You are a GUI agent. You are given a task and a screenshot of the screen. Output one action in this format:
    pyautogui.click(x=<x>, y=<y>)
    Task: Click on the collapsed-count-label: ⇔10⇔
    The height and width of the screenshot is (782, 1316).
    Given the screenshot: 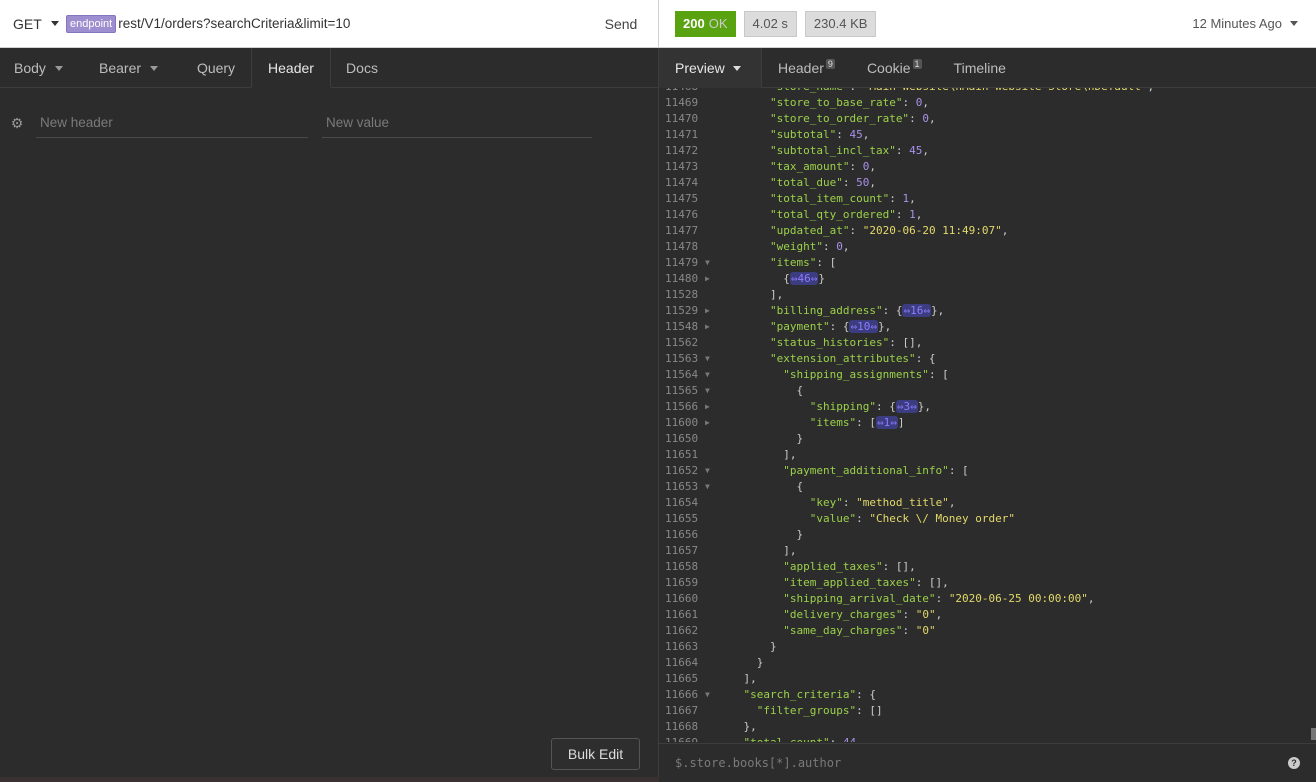 What is the action you would take?
    pyautogui.click(x=863, y=326)
    